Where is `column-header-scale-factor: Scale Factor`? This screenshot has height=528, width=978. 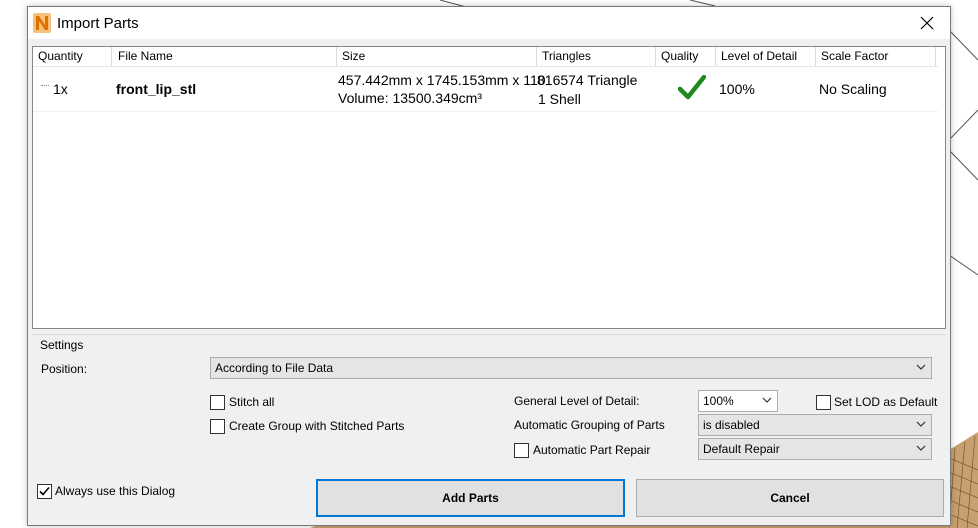 column-header-scale-factor: Scale Factor is located at coordinates (876, 56).